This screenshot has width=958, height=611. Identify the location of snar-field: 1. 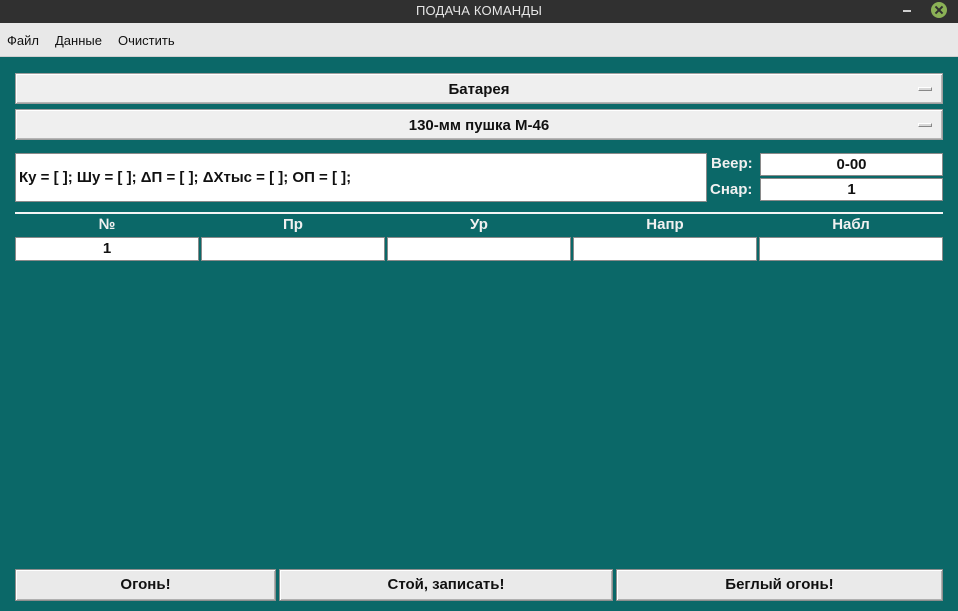
(851, 189).